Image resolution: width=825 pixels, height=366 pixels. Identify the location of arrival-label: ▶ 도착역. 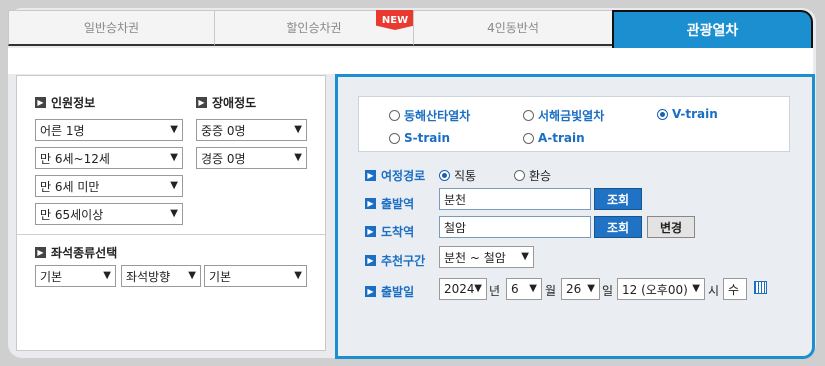
(389, 231).